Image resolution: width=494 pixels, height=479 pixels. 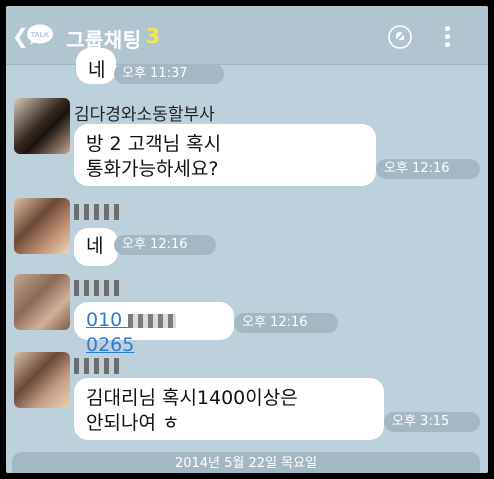 I want to click on member-count: 3, so click(x=153, y=36).